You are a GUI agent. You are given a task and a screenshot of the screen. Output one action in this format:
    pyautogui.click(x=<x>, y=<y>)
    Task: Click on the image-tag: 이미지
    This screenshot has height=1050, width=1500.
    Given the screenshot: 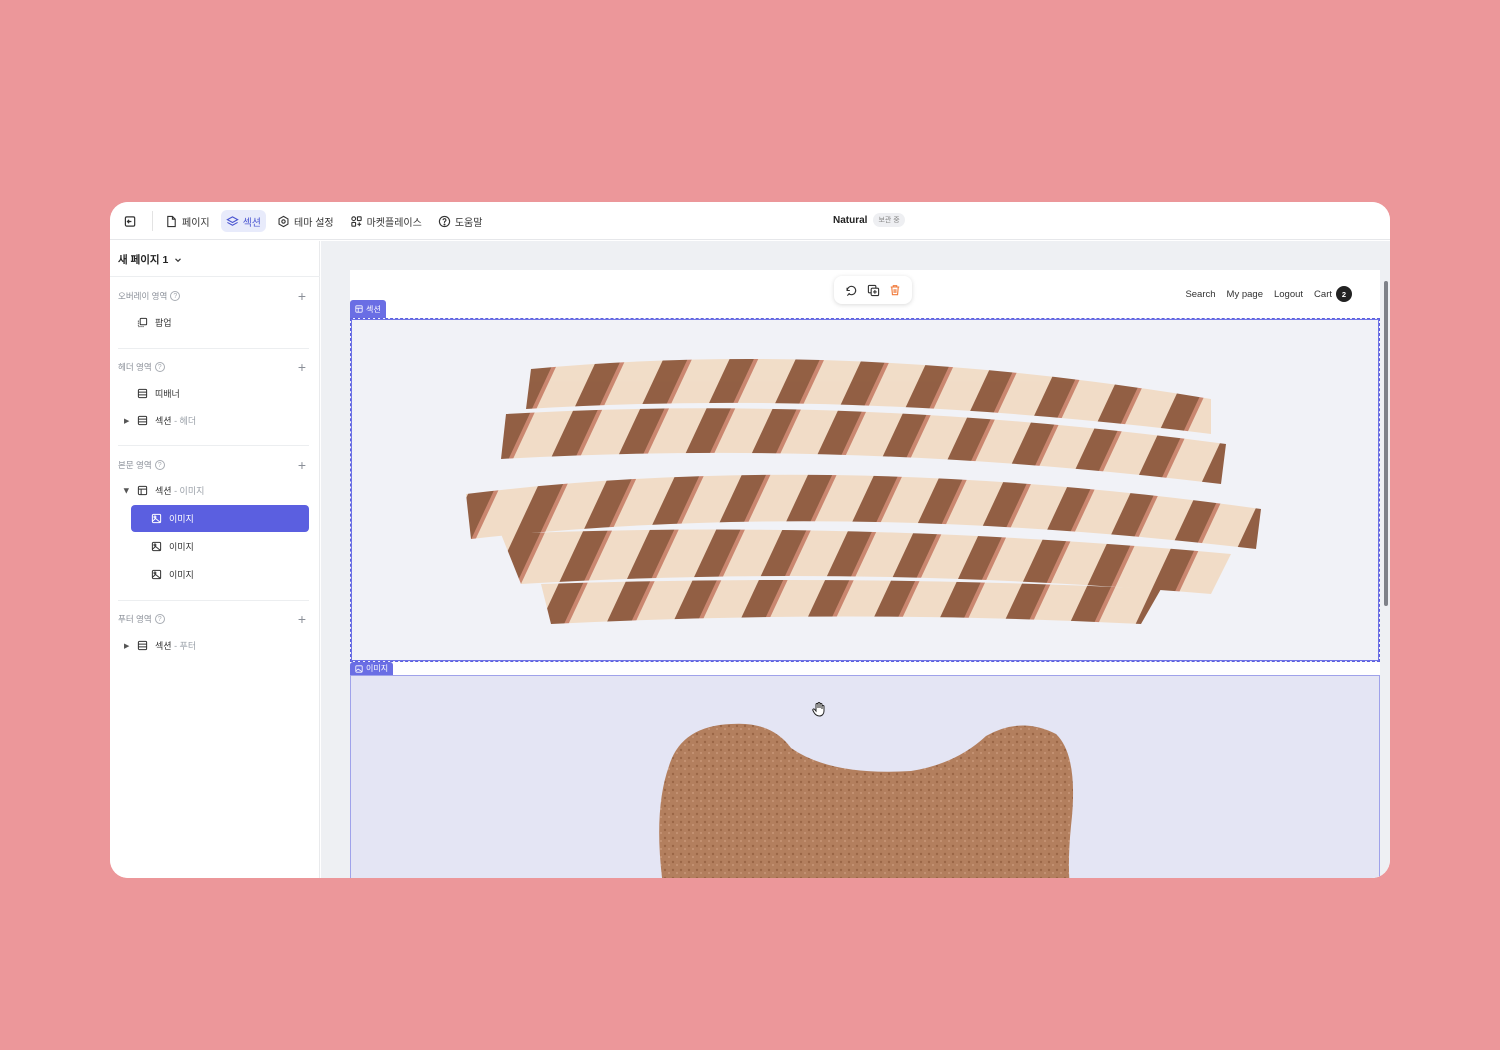 What is the action you would take?
    pyautogui.click(x=372, y=668)
    